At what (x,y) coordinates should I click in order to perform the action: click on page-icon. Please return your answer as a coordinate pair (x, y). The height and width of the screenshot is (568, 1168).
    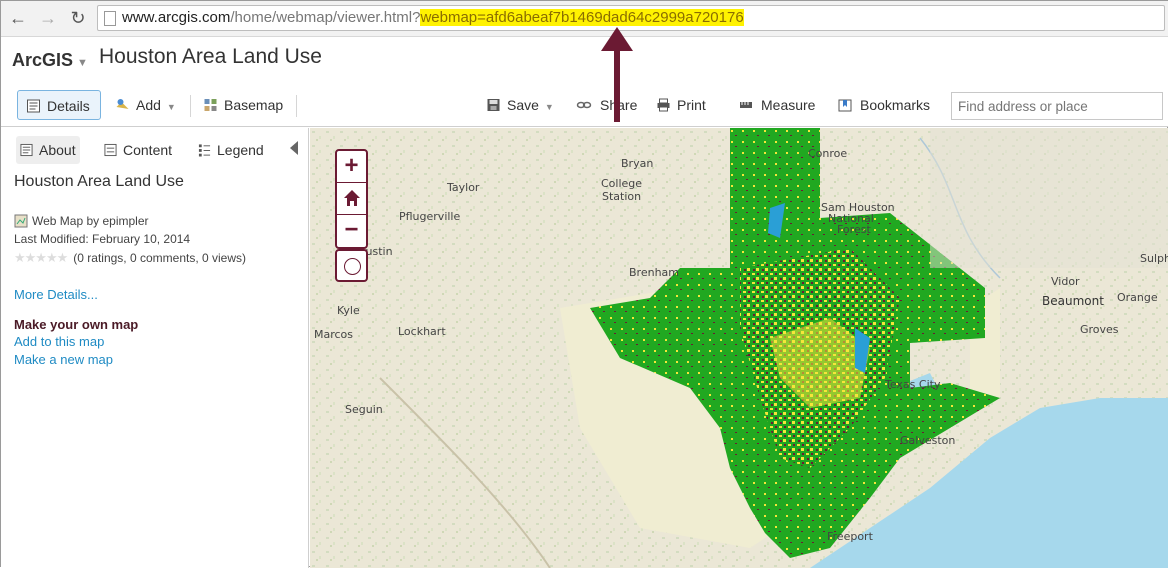
    Looking at the image, I should click on (110, 18).